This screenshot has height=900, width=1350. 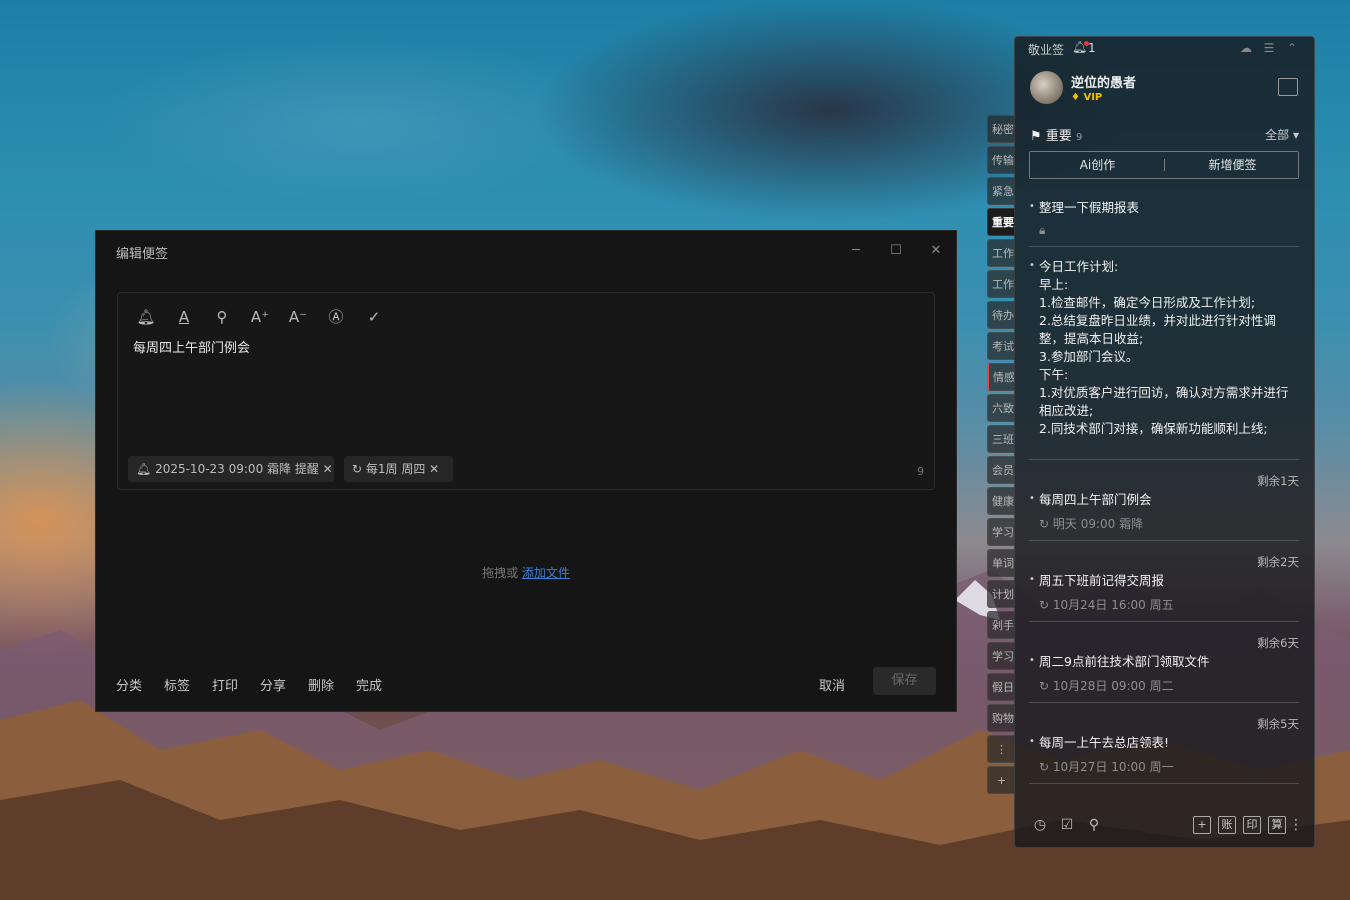 I want to click on font-color-icon: A, so click(x=184, y=317).